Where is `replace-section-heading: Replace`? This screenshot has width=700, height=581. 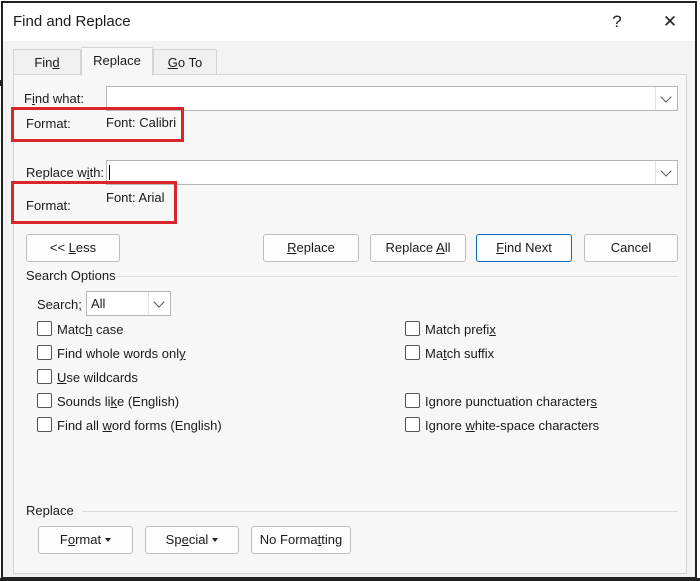 replace-section-heading: Replace is located at coordinates (50, 510).